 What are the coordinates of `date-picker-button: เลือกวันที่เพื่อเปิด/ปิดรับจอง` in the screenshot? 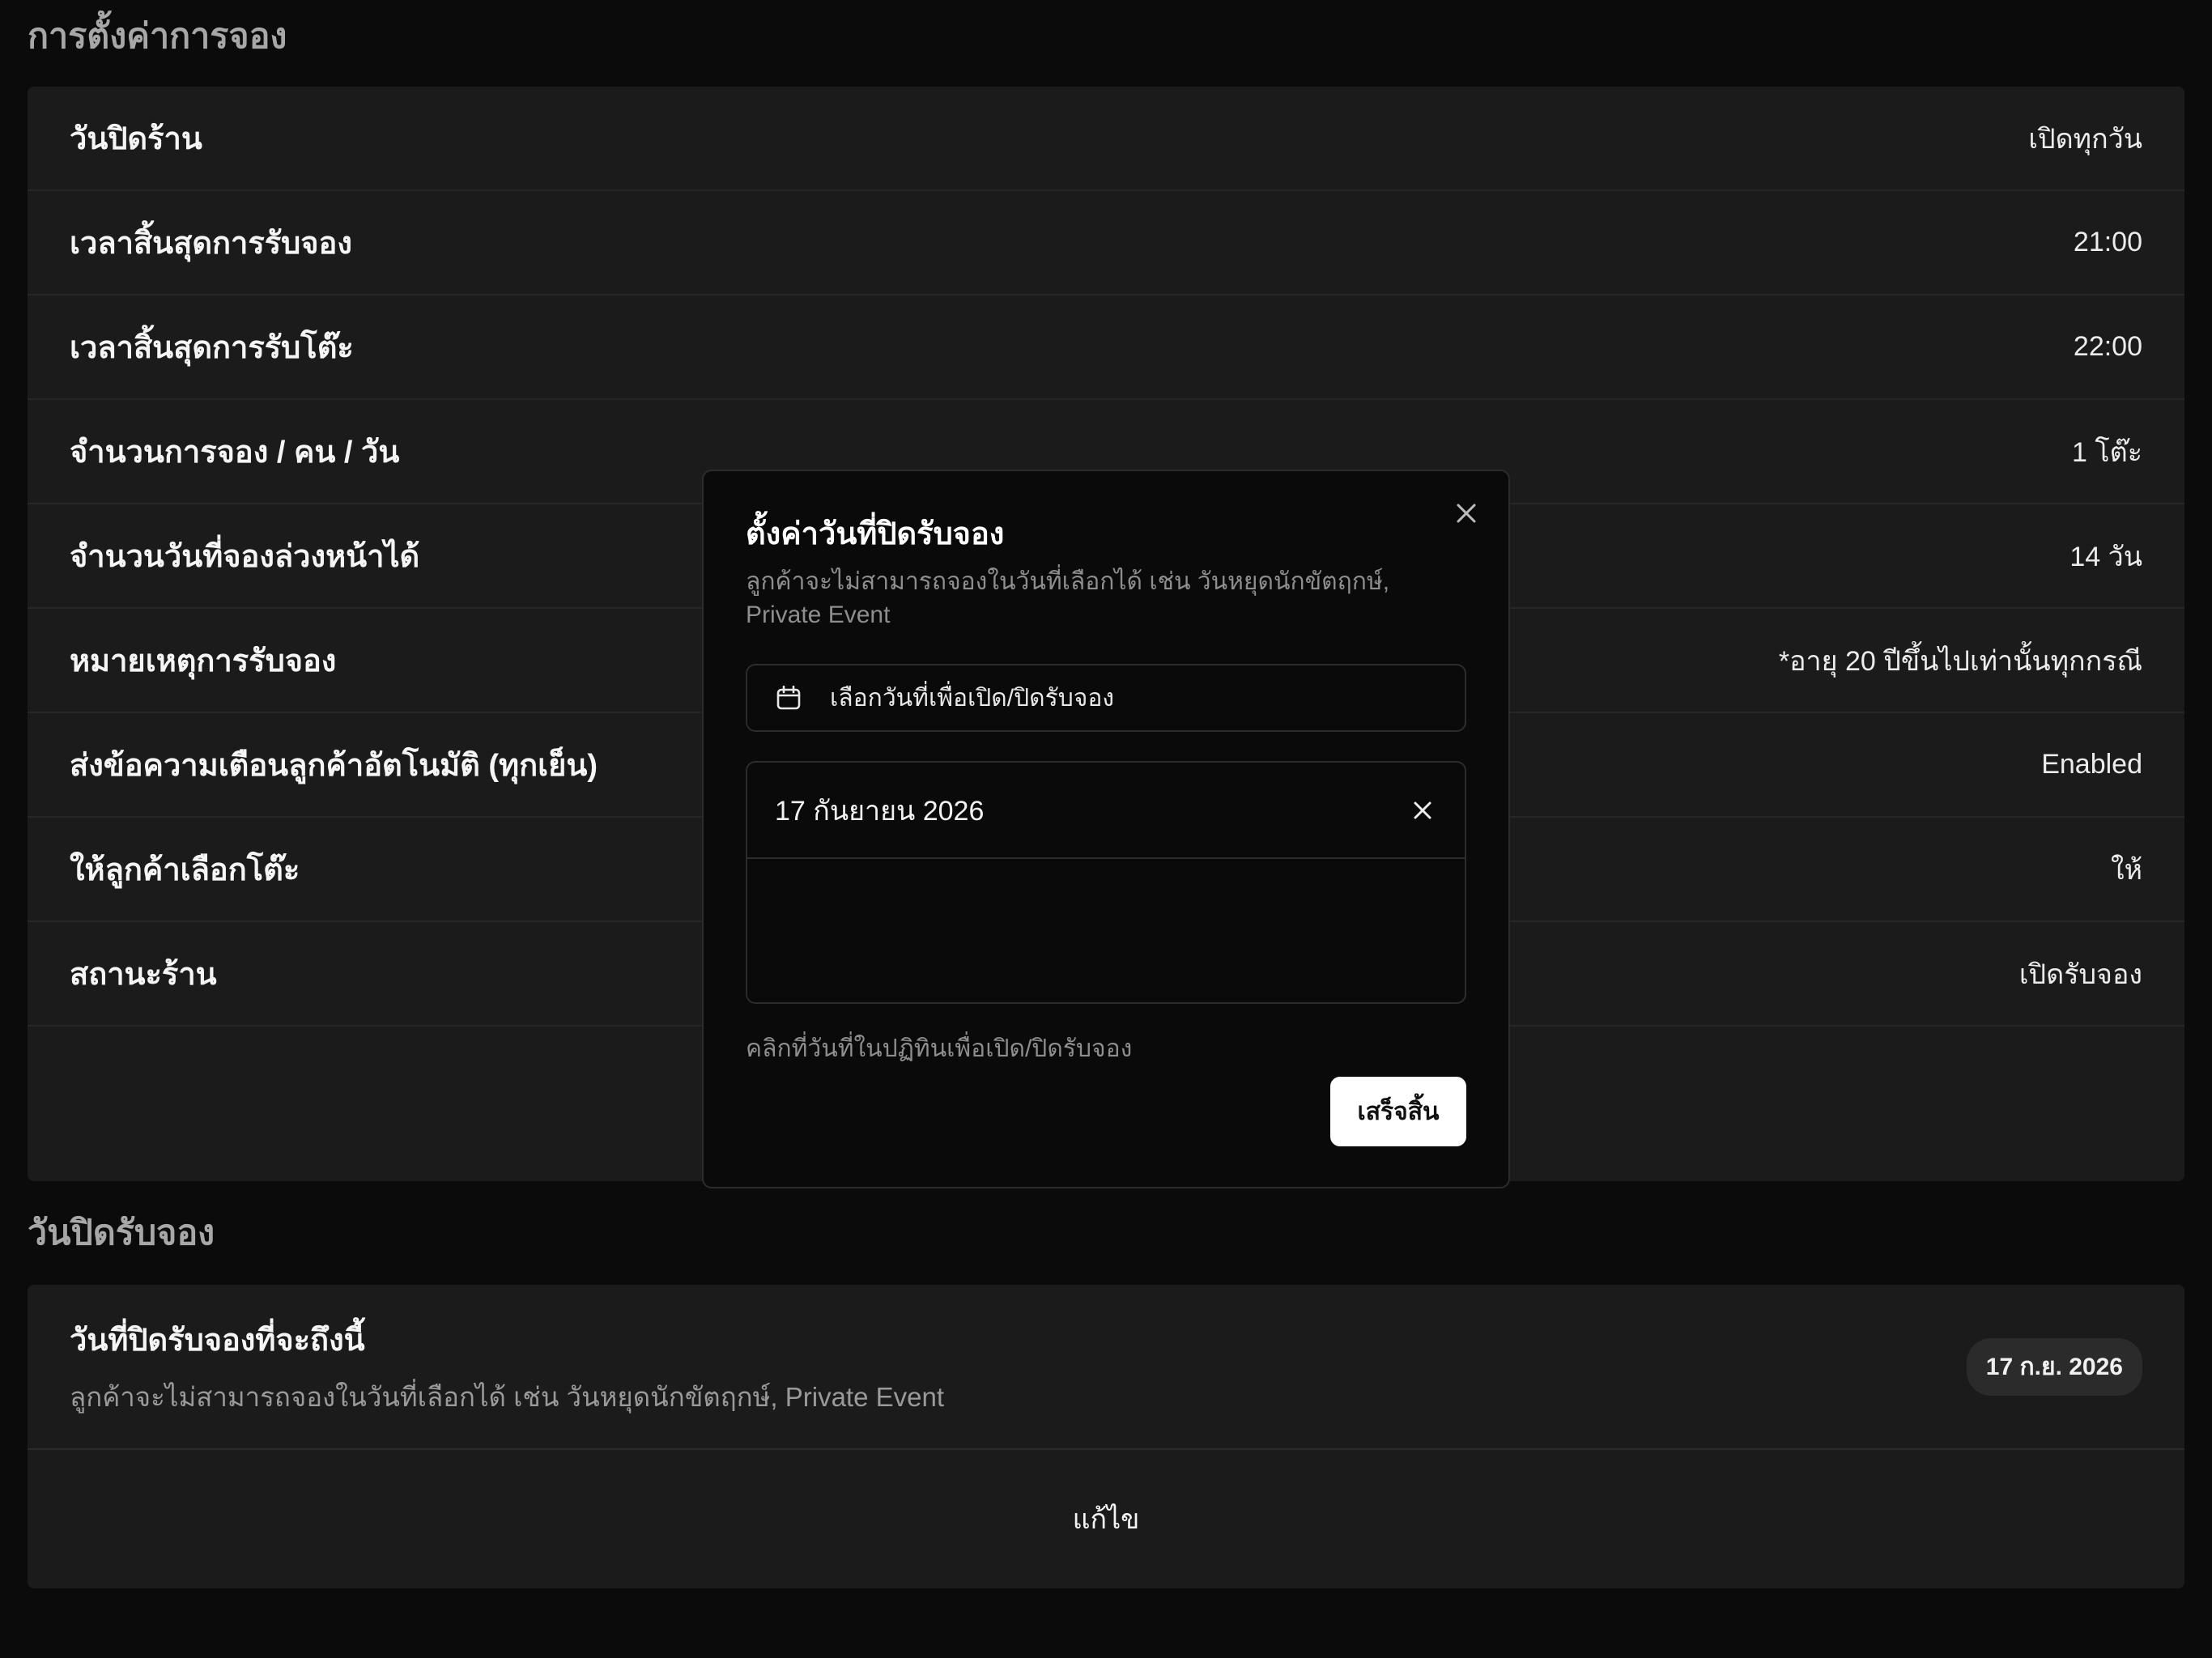 It's located at (1106, 698).